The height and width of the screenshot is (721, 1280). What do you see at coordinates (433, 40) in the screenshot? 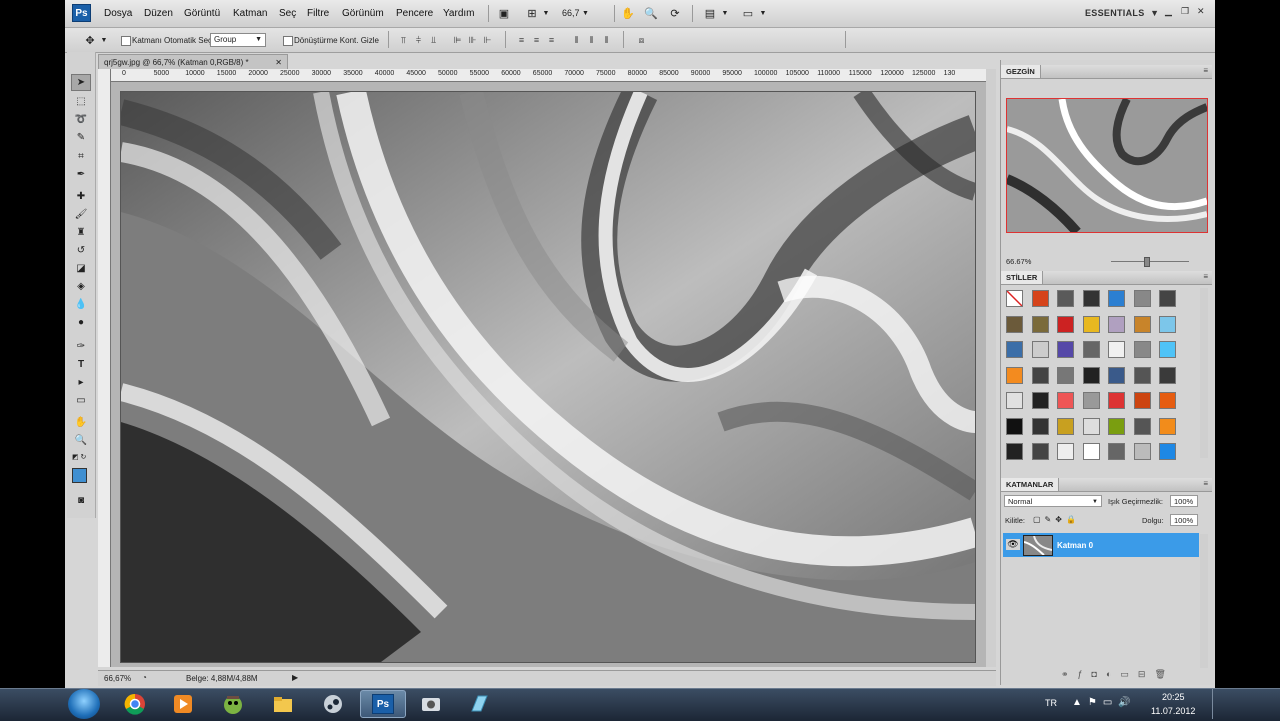
I see `align-bottom-icon: ⫫` at bounding box center [433, 40].